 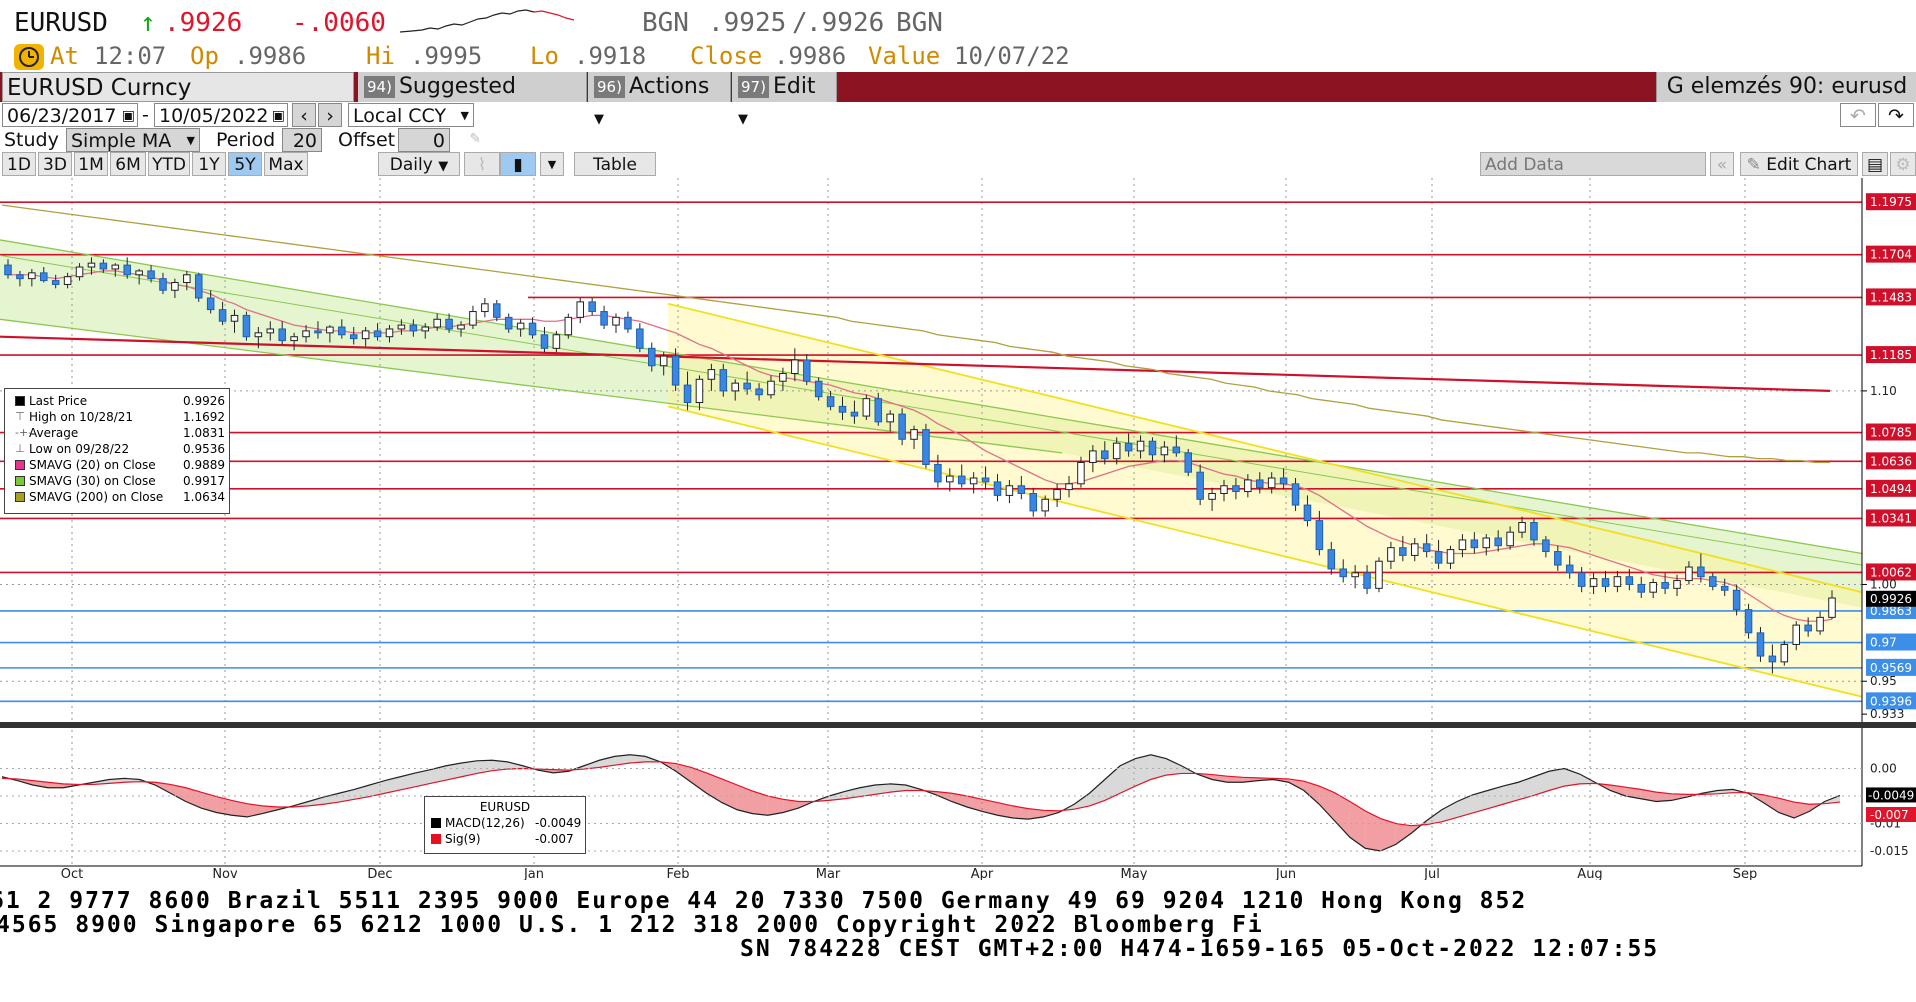 What do you see at coordinates (209, 164) in the screenshot?
I see `range-button-1y: 1Y` at bounding box center [209, 164].